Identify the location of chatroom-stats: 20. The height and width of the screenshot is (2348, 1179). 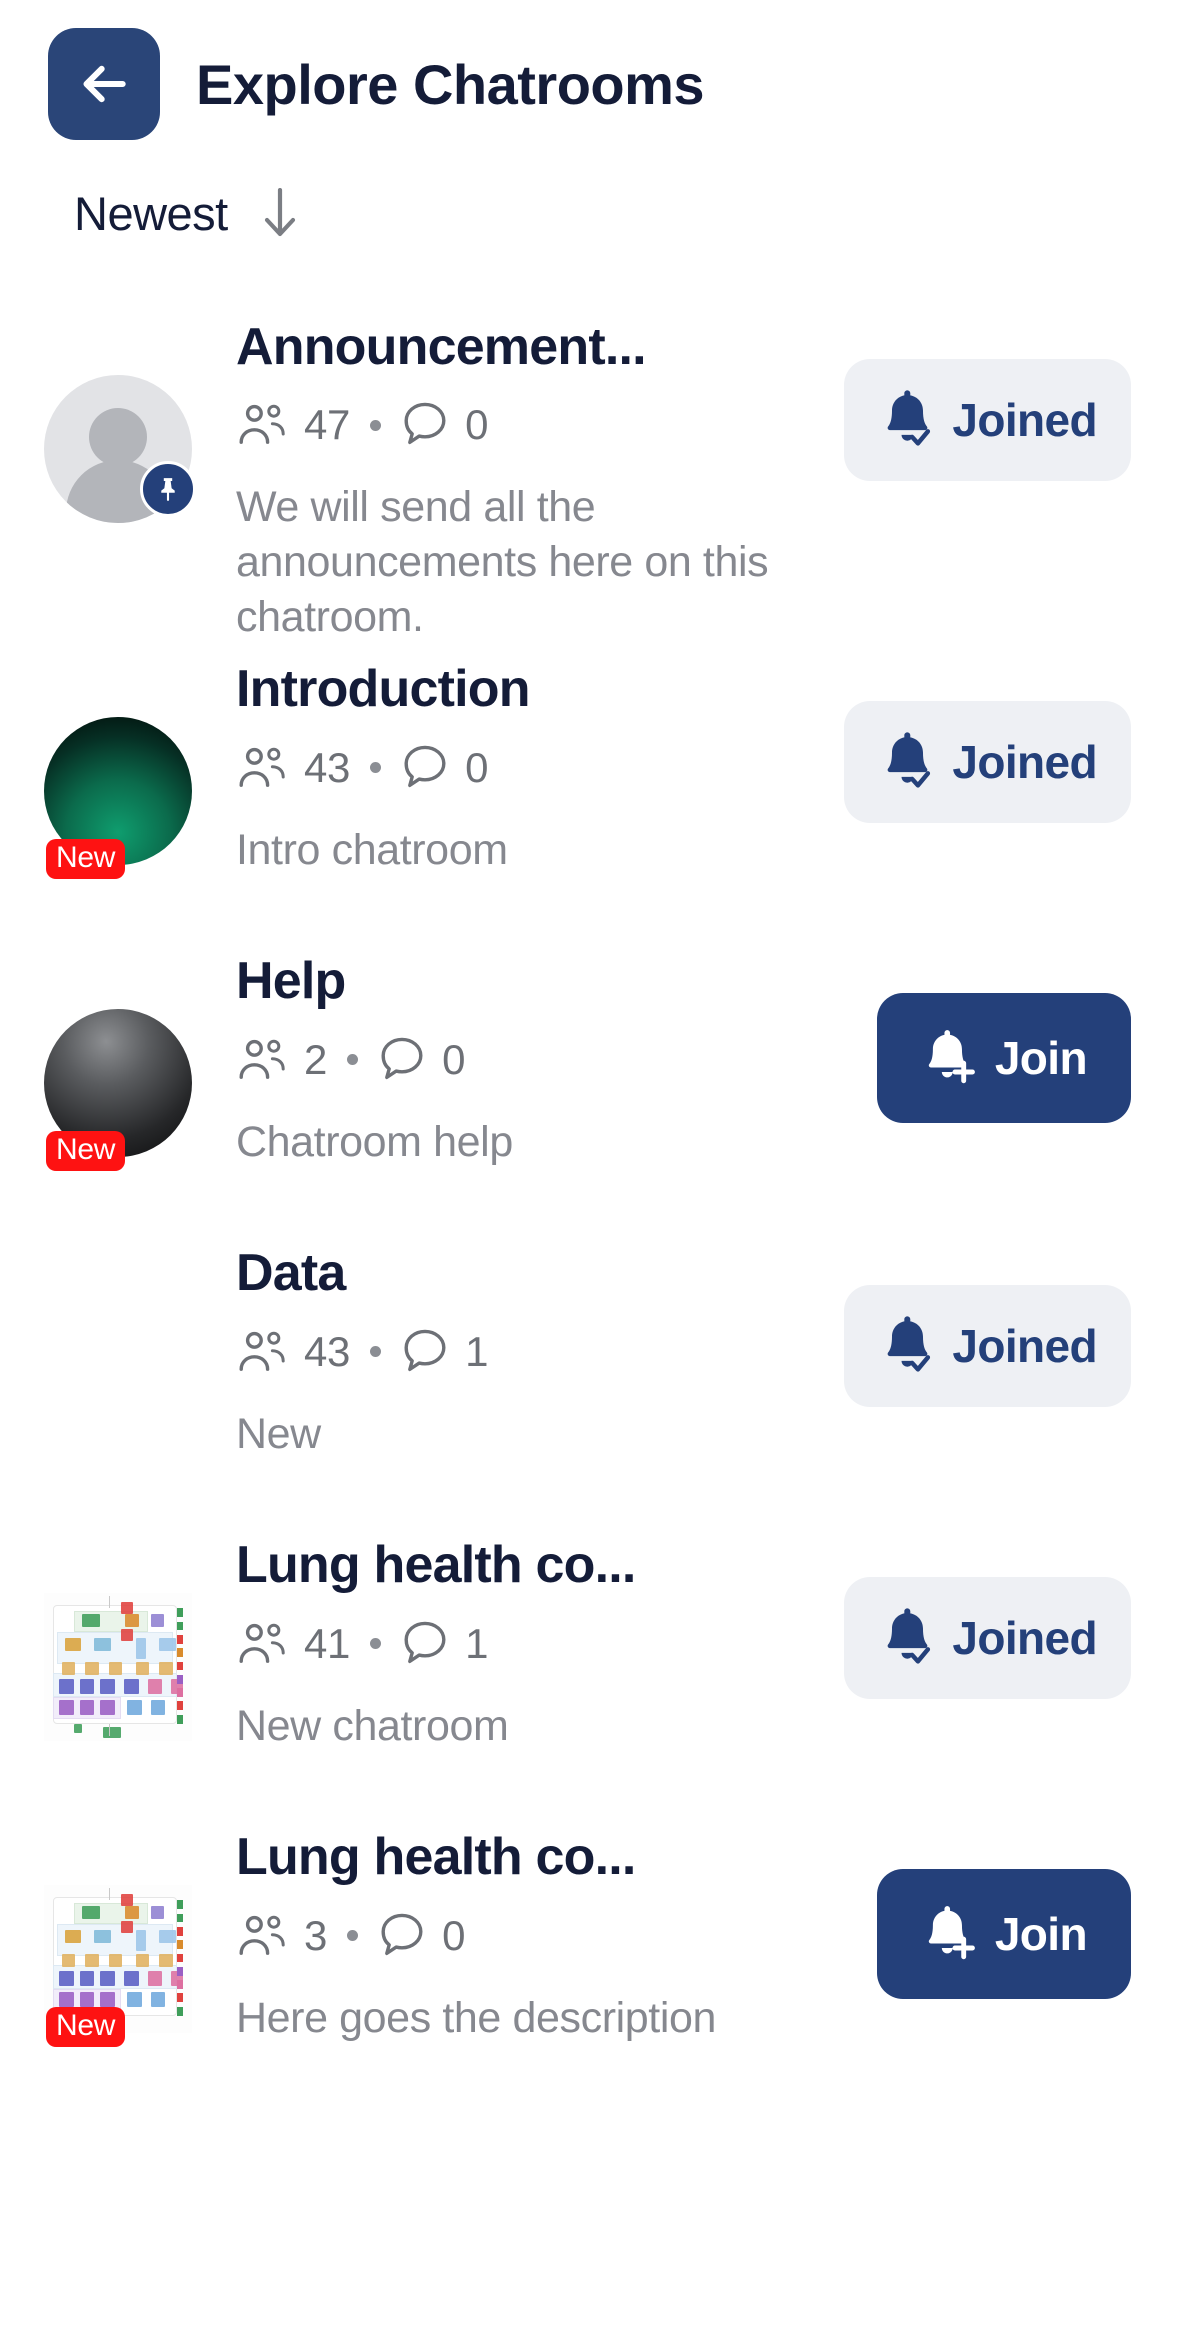
(550, 1060).